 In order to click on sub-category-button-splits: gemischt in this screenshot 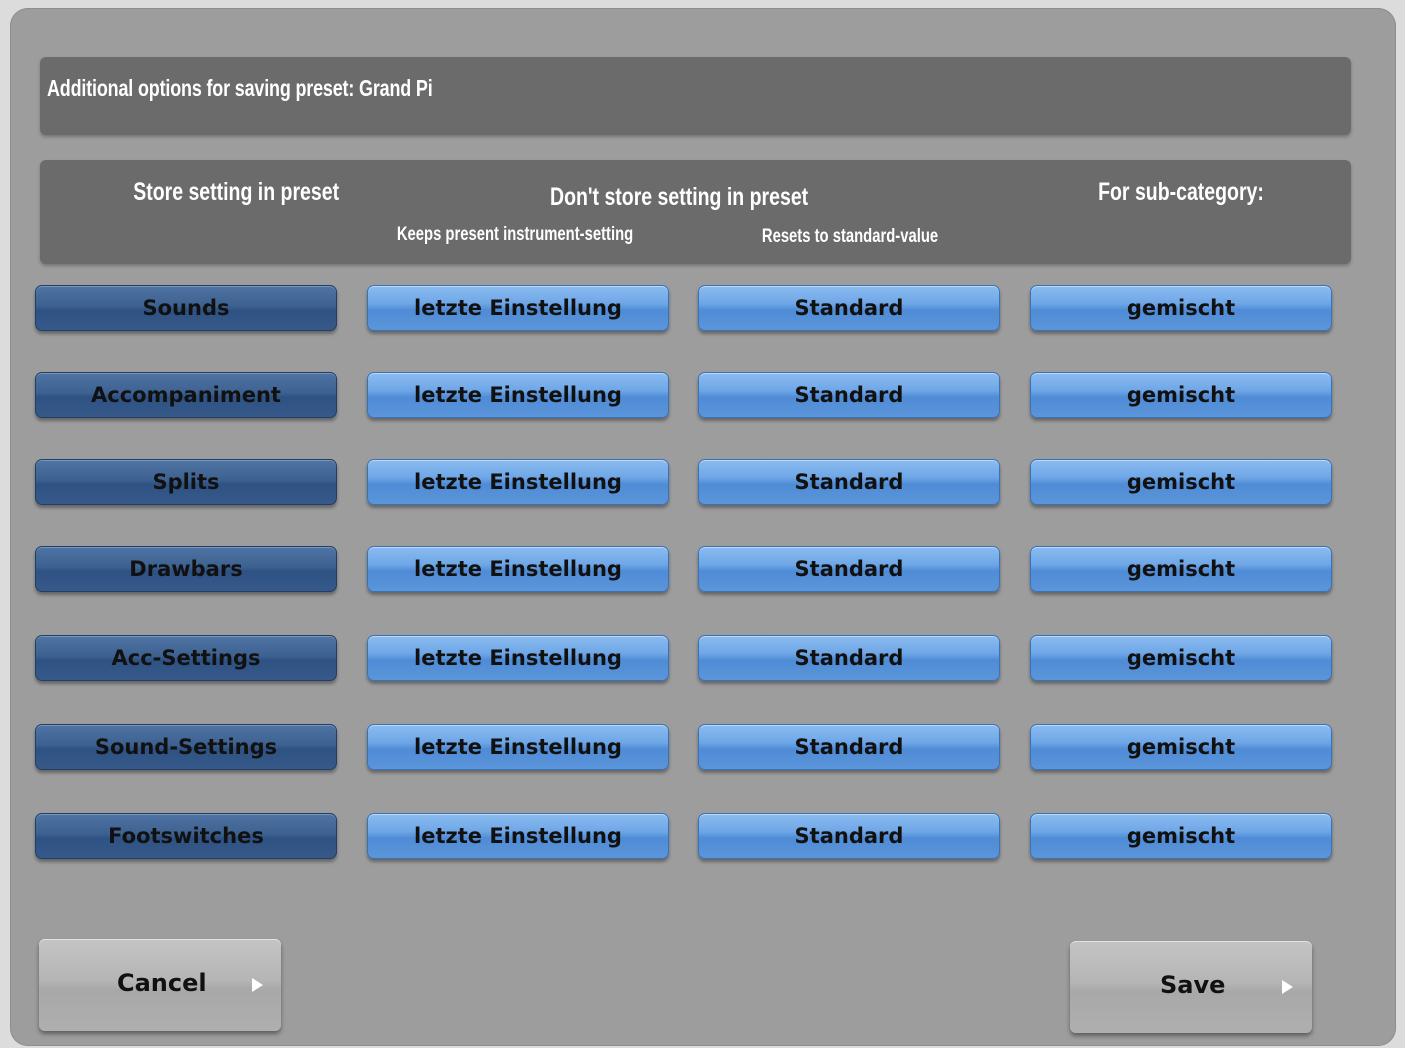, I will do `click(1181, 482)`.